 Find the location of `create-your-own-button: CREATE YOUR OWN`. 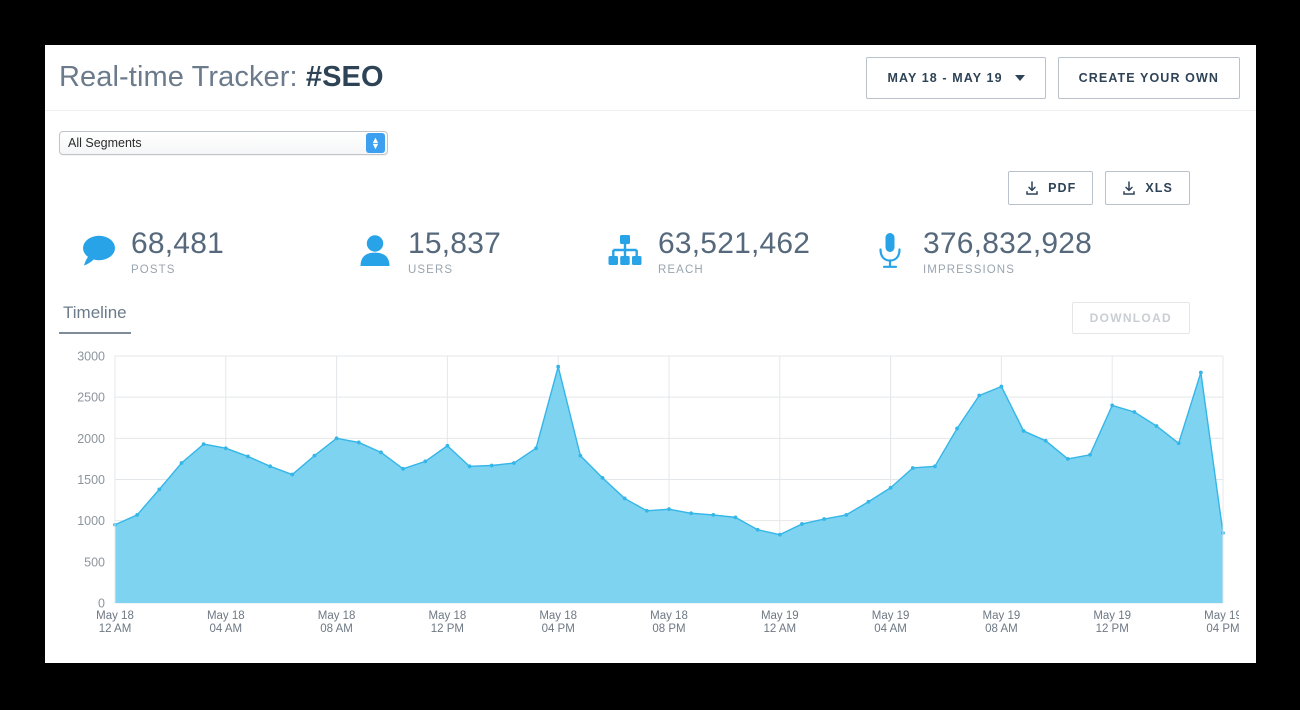

create-your-own-button: CREATE YOUR OWN is located at coordinates (1148, 77).